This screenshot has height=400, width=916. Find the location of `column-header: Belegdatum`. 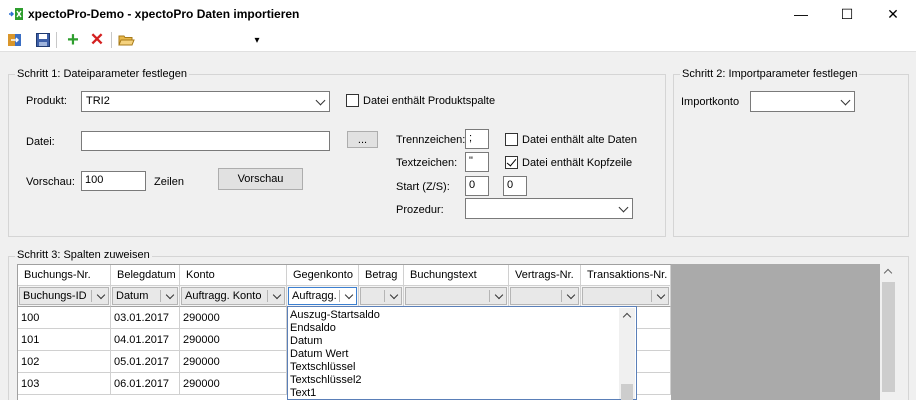

column-header: Belegdatum is located at coordinates (145, 275).